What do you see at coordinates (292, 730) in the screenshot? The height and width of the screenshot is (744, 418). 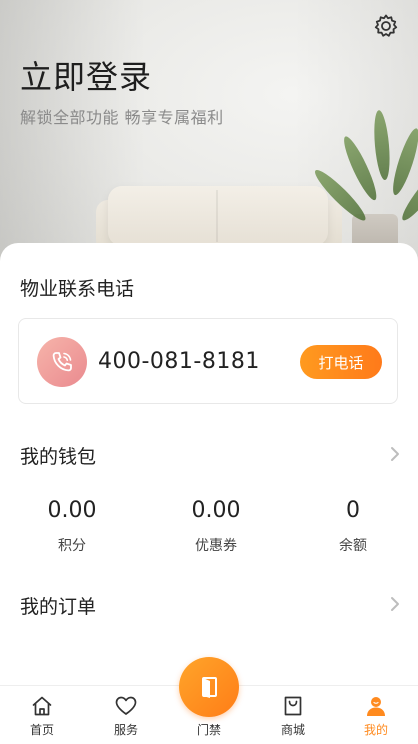 I see `tab-label: 商城` at bounding box center [292, 730].